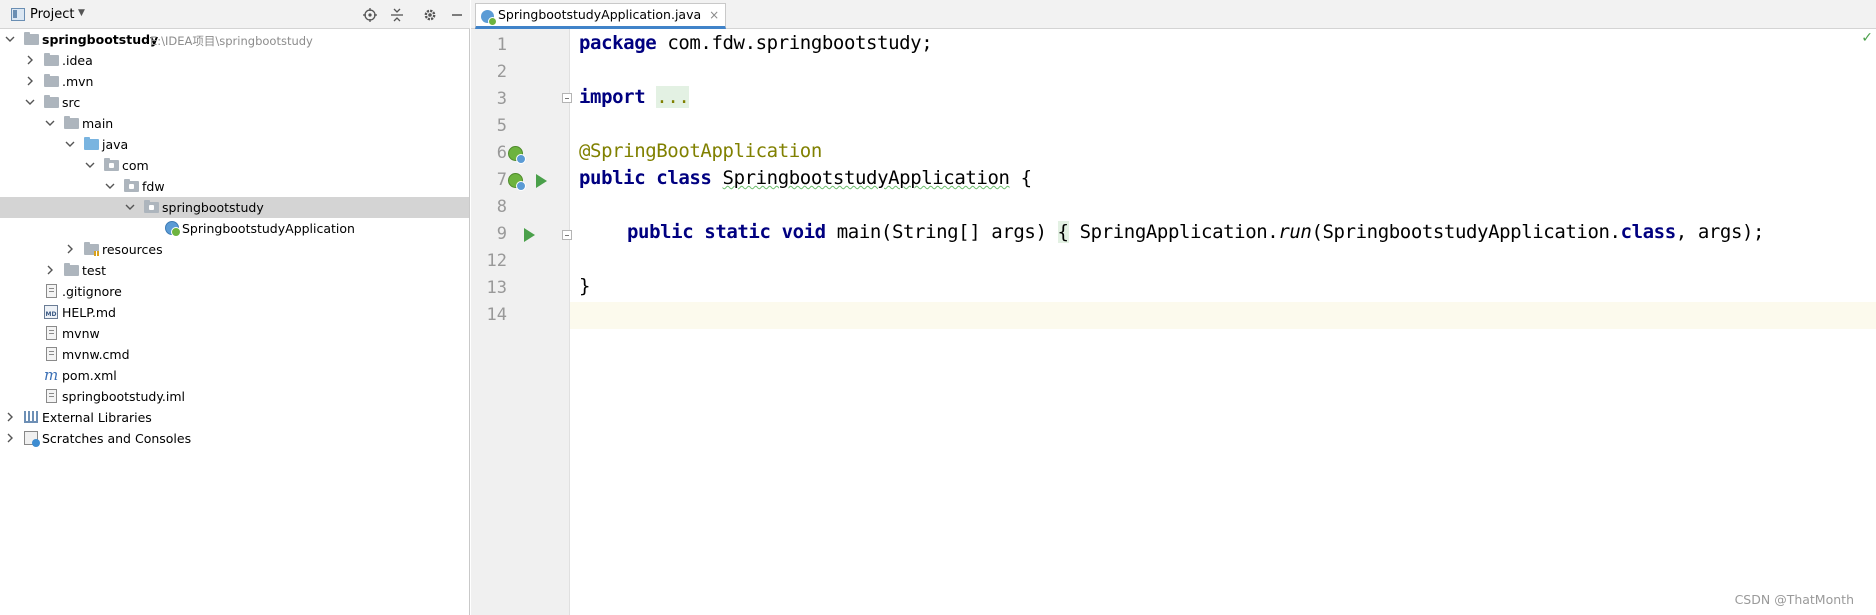 This screenshot has height=615, width=1876. I want to click on method-name: run, so click(1295, 232).